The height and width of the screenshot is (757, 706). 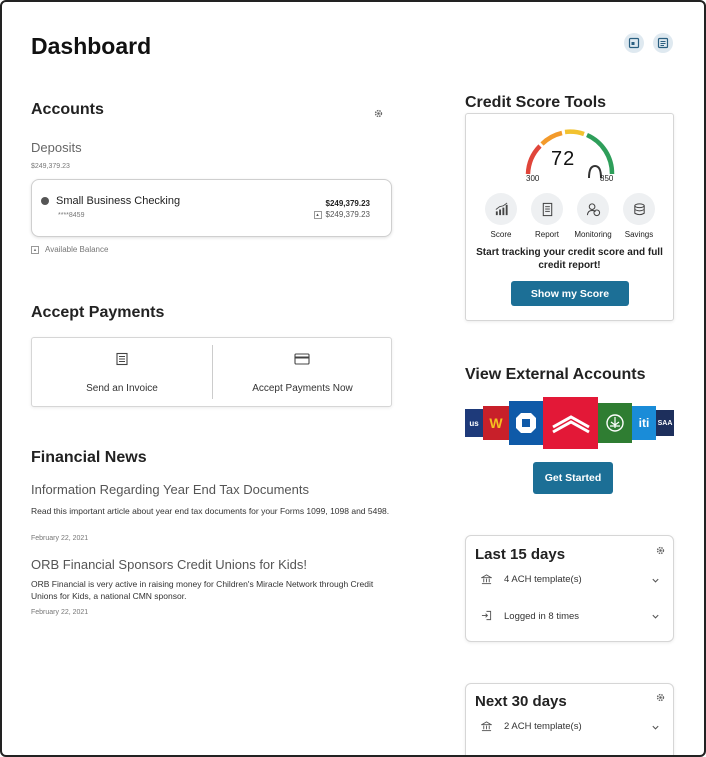 I want to click on available-balance-legend: ▴ Available Balance, so click(x=69, y=249).